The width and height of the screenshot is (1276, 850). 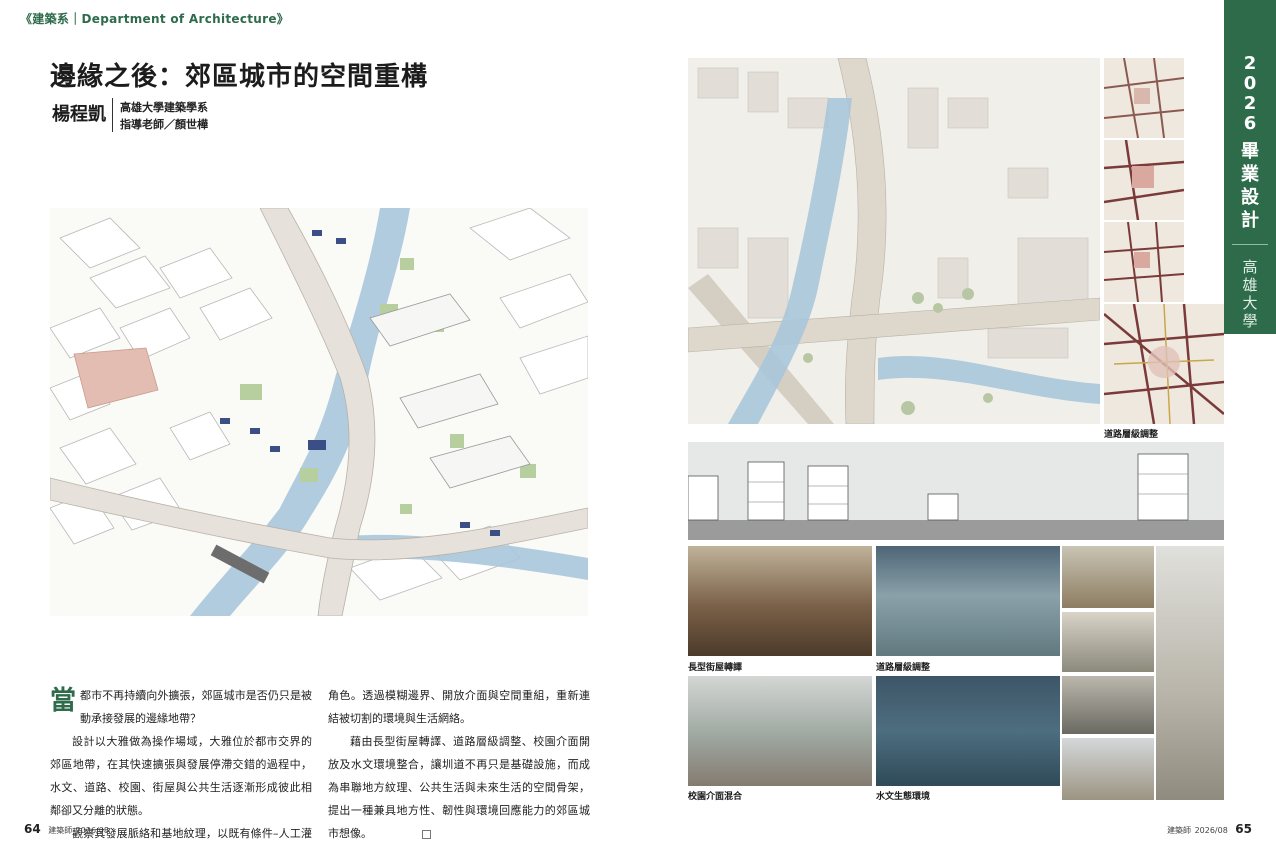 What do you see at coordinates (426, 834) in the screenshot?
I see `end-mark-icon` at bounding box center [426, 834].